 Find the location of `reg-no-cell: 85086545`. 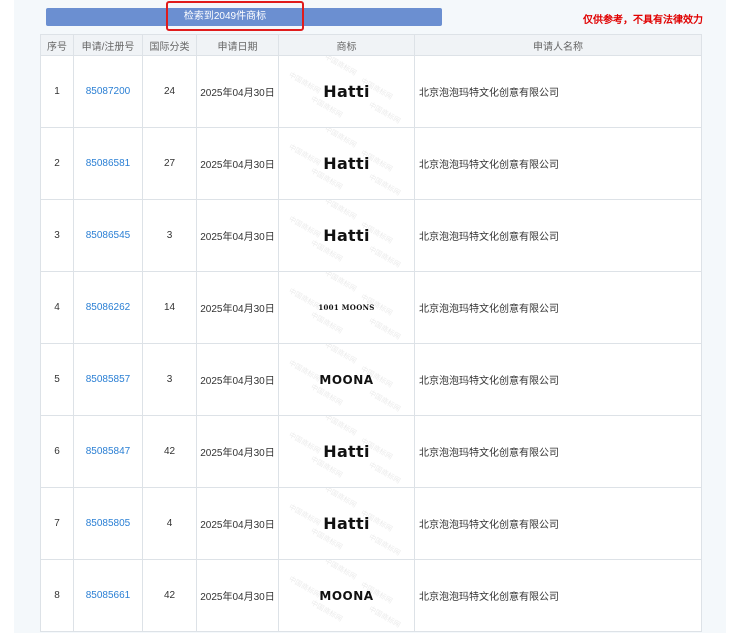

reg-no-cell: 85086545 is located at coordinates (108, 235).